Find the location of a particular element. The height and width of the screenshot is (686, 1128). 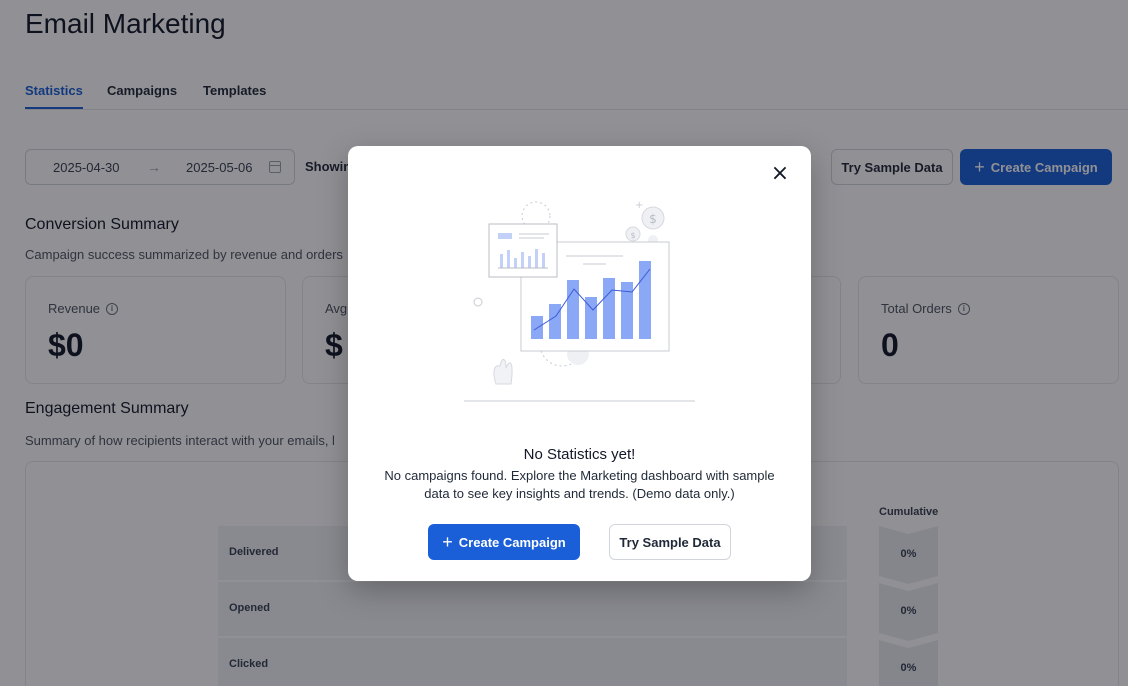

modal-try-sample-data-button: Try Sample Data is located at coordinates (670, 542).